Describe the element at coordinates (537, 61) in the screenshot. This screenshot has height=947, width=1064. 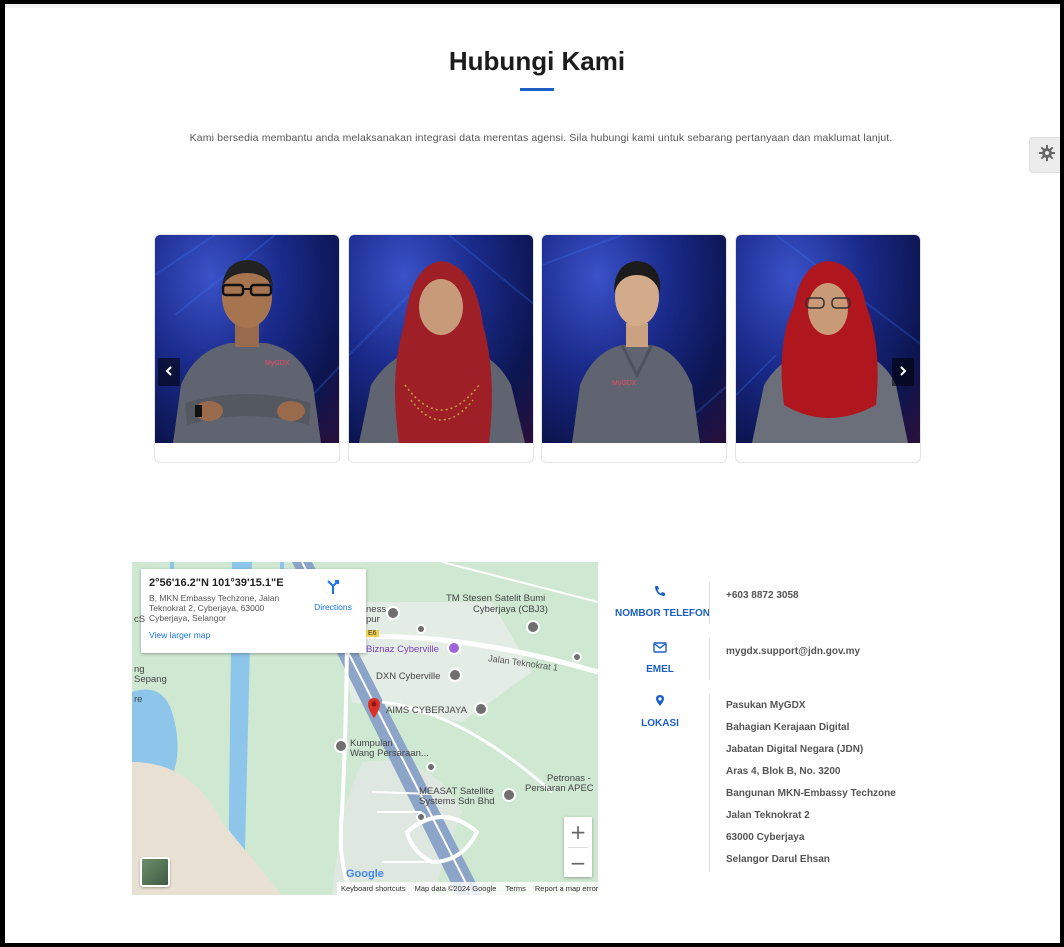
I see `page-title: Hubungi Kami` at that location.